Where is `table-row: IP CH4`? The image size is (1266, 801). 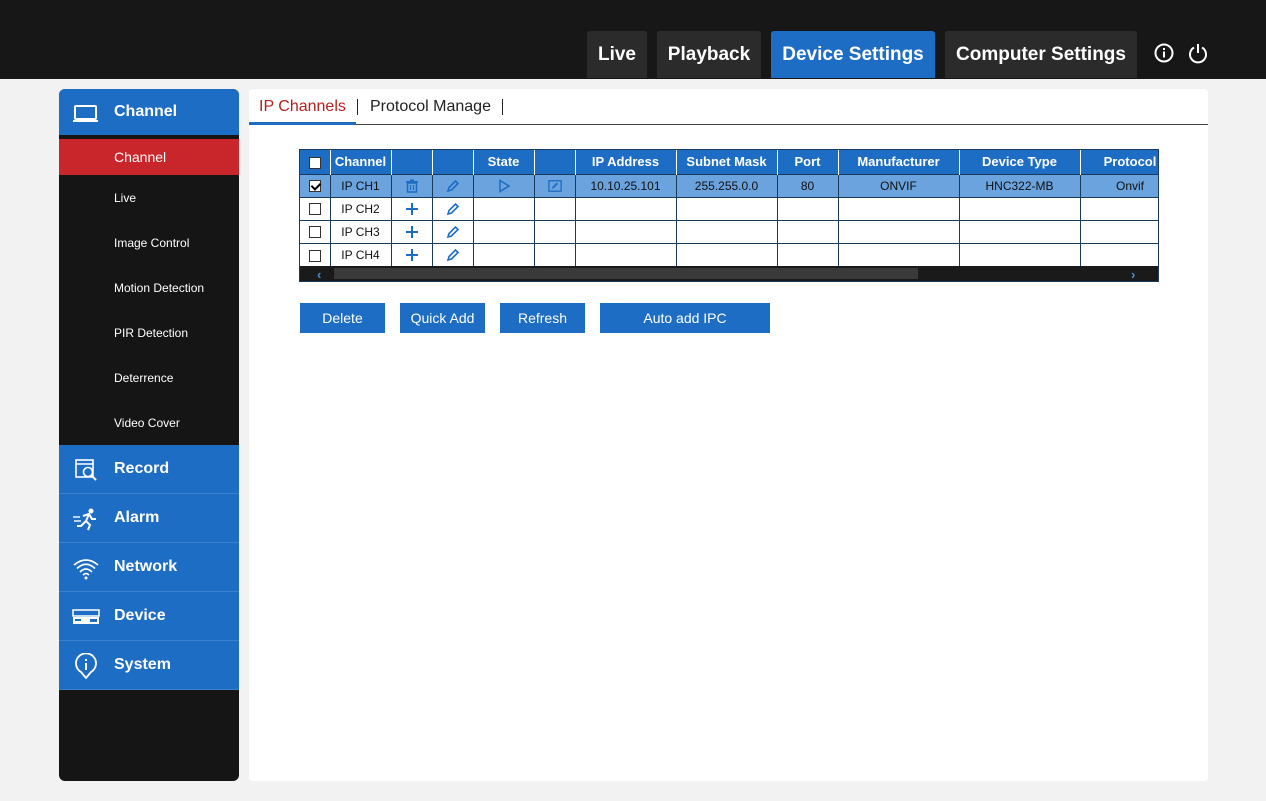
table-row: IP CH4 is located at coordinates (729, 254).